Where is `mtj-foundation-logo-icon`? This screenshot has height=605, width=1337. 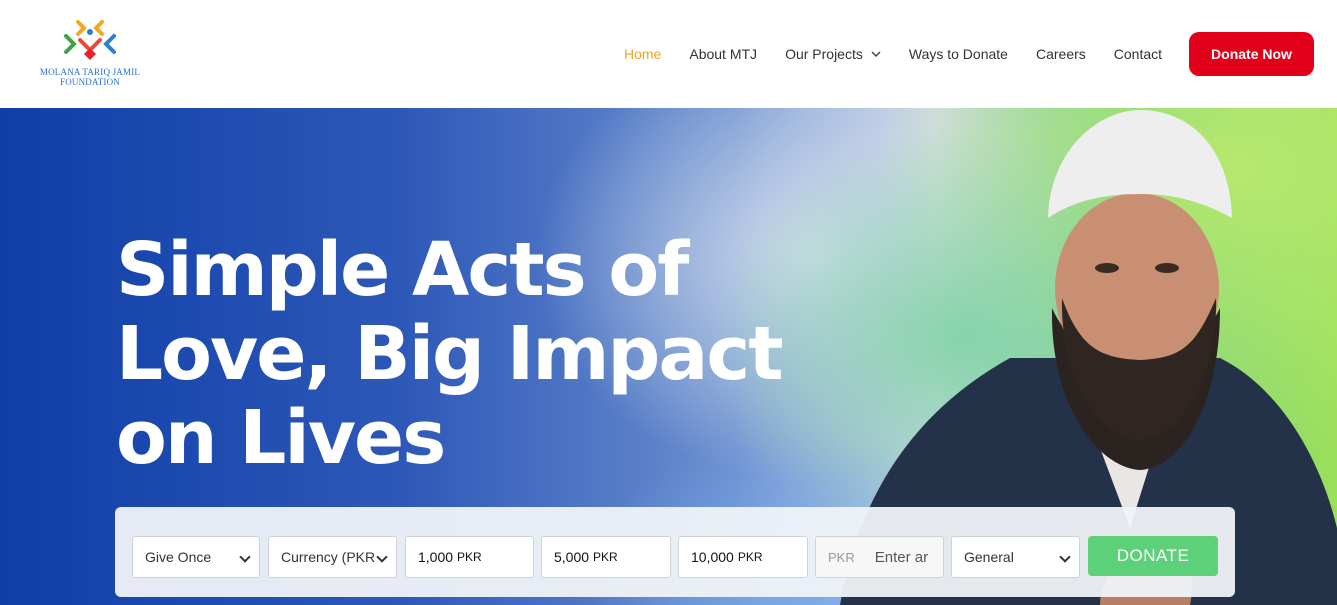
mtj-foundation-logo-icon is located at coordinates (90, 40).